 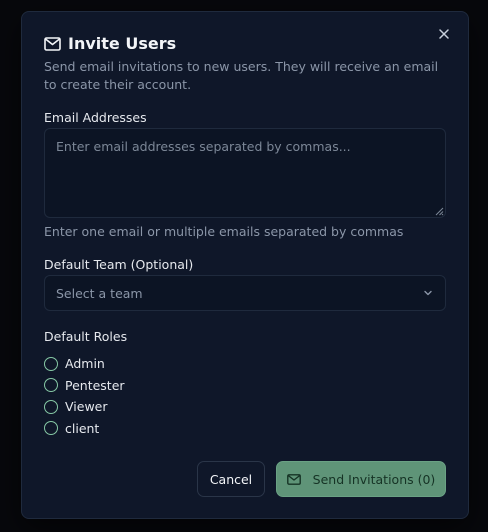 I want to click on close-icon, so click(x=444, y=34).